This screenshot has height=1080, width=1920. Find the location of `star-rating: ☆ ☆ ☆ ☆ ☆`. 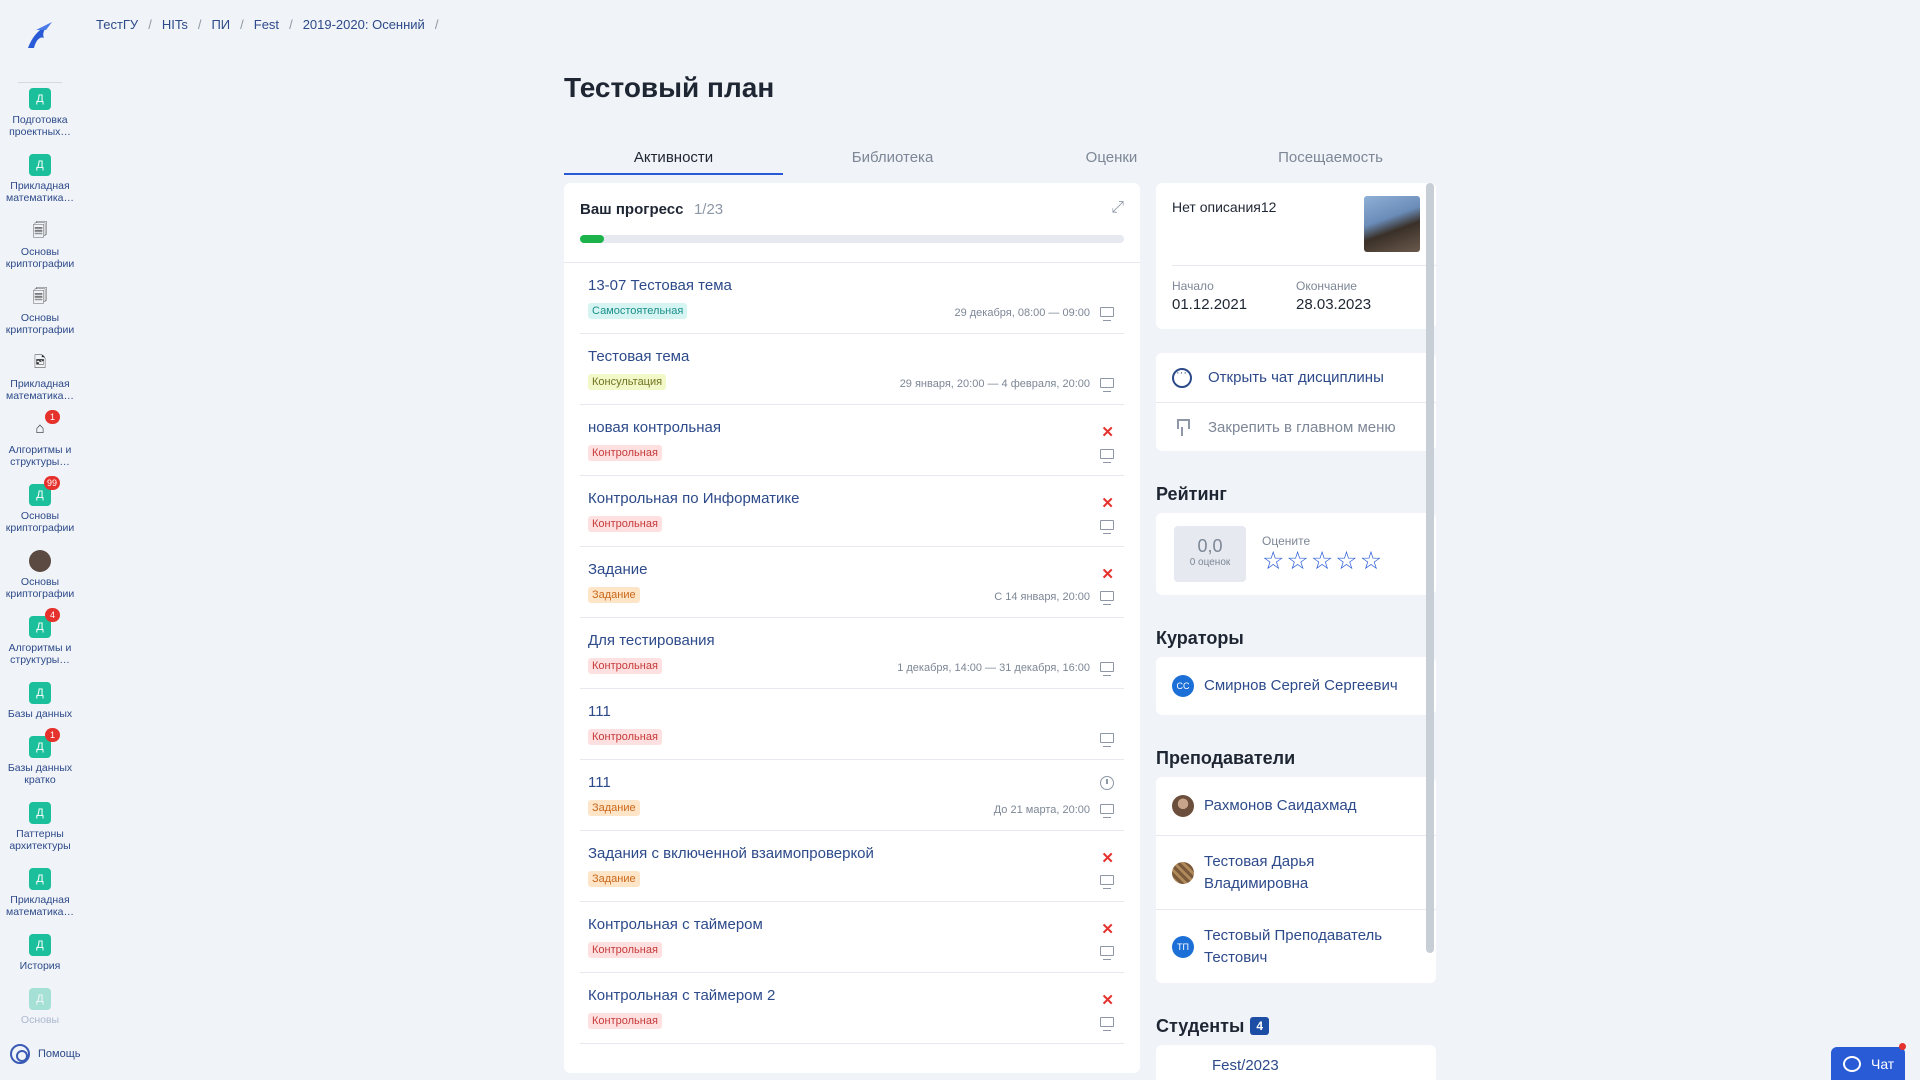

star-rating: ☆ ☆ ☆ ☆ ☆ is located at coordinates (1322, 561).